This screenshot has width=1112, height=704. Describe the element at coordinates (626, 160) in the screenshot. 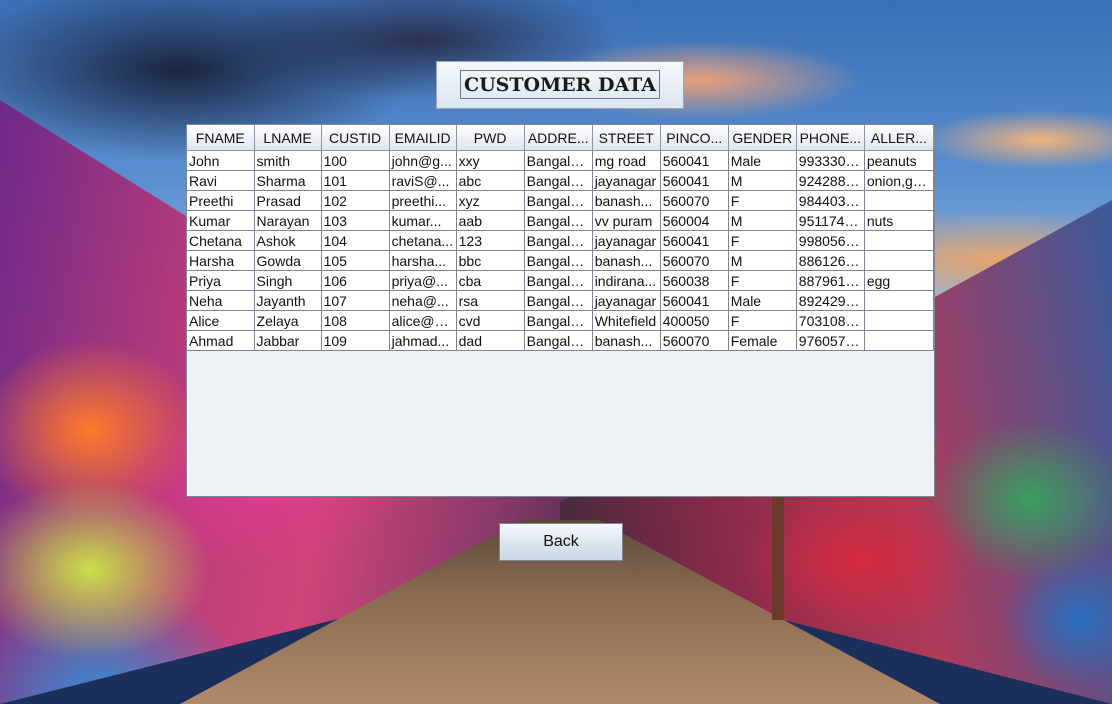

I see `table-cell: mg road` at that location.